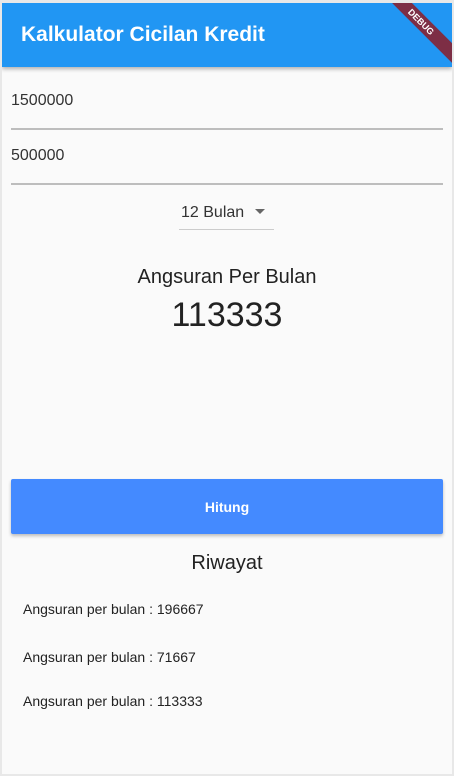  What do you see at coordinates (227, 315) in the screenshot?
I see `result-value: 113333` at bounding box center [227, 315].